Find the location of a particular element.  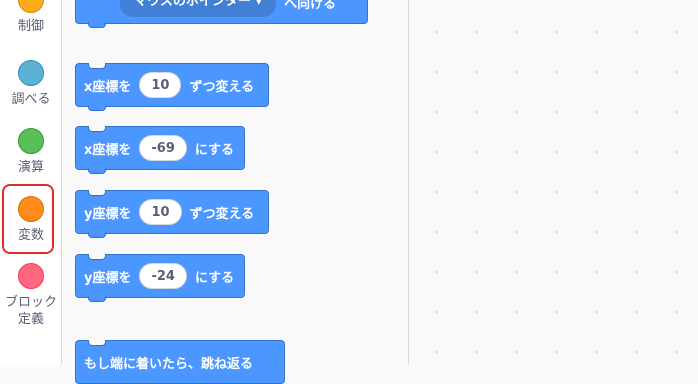

variables-category-icon is located at coordinates (31, 209).